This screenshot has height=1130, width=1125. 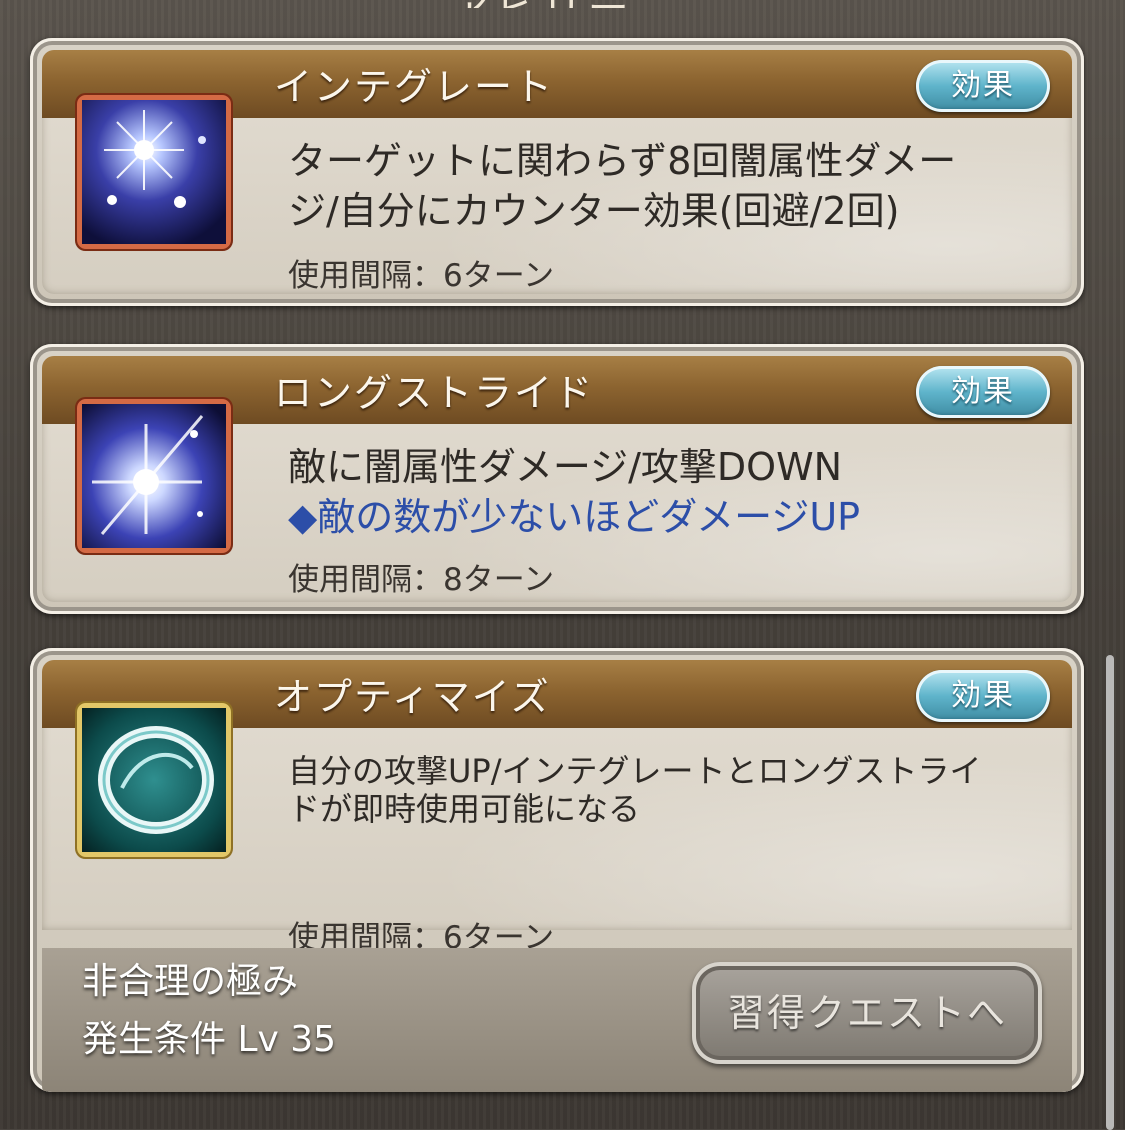 I want to click on description-note: ◆敵の数が少ないほどダメージUP, so click(x=574, y=517).